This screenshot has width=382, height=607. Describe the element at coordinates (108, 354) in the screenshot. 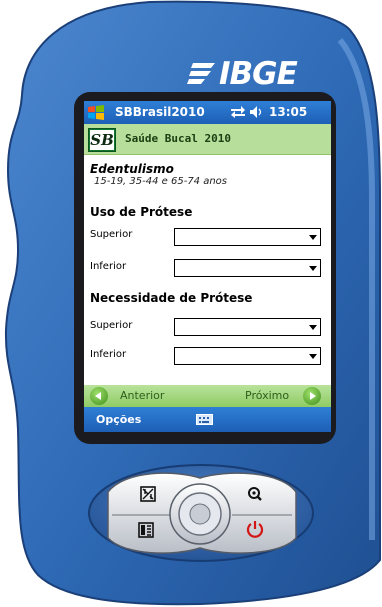

I see `field-label-nec-inferior: Inferior` at that location.